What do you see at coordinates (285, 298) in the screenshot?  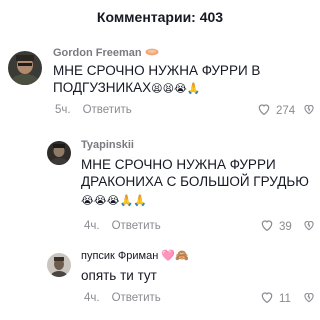 I see `like-count: 11` at bounding box center [285, 298].